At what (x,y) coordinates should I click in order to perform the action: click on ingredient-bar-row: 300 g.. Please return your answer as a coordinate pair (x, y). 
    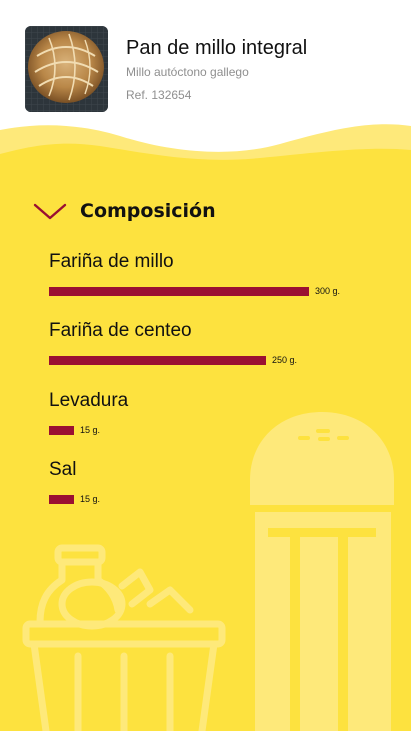
    Looking at the image, I should click on (219, 291).